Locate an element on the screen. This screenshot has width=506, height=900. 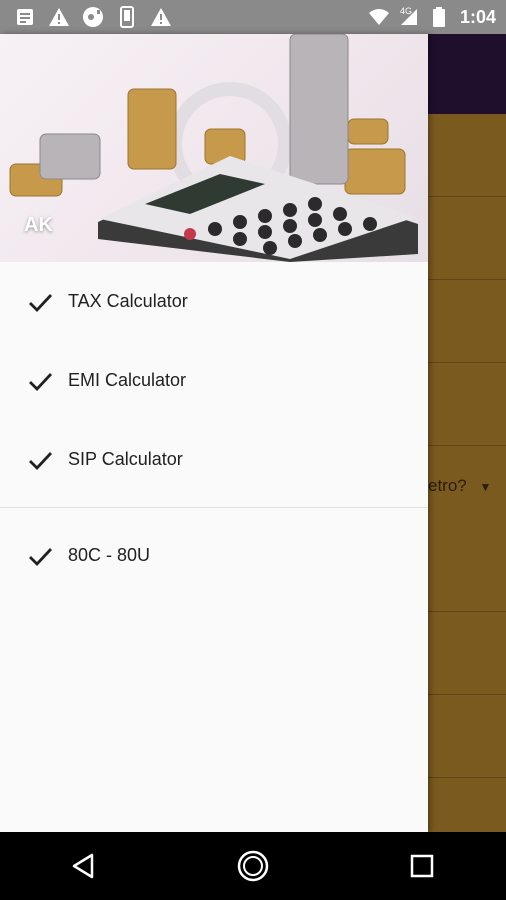
network-type: 4G is located at coordinates (405, 11).